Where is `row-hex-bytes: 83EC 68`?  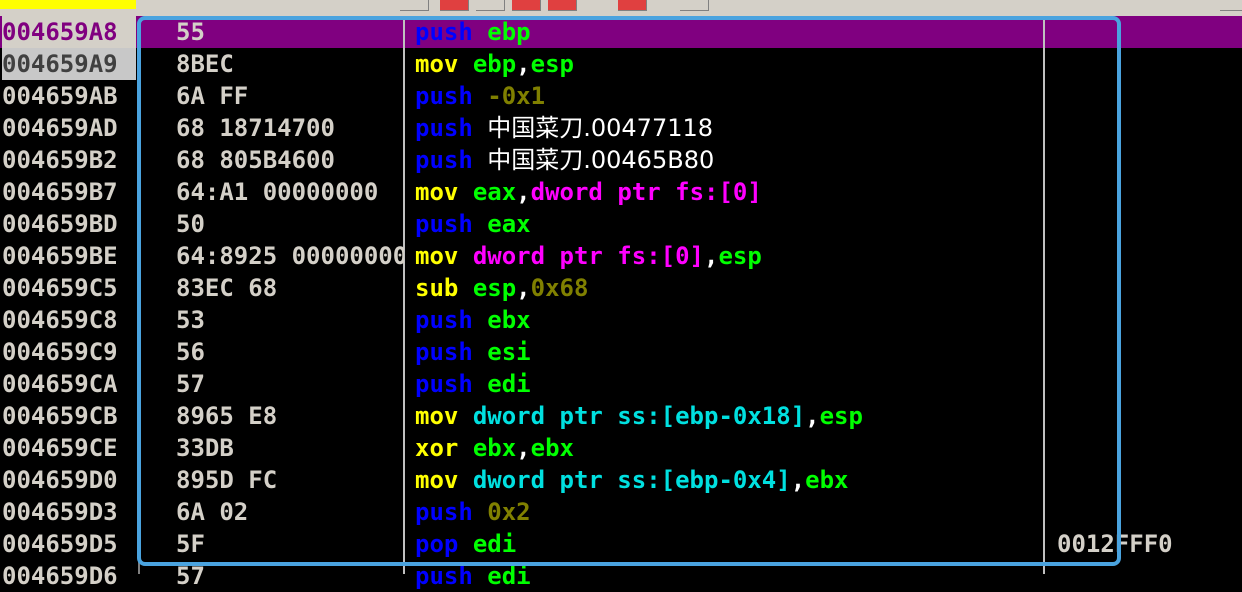 row-hex-bytes: 83EC 68 is located at coordinates (227, 288).